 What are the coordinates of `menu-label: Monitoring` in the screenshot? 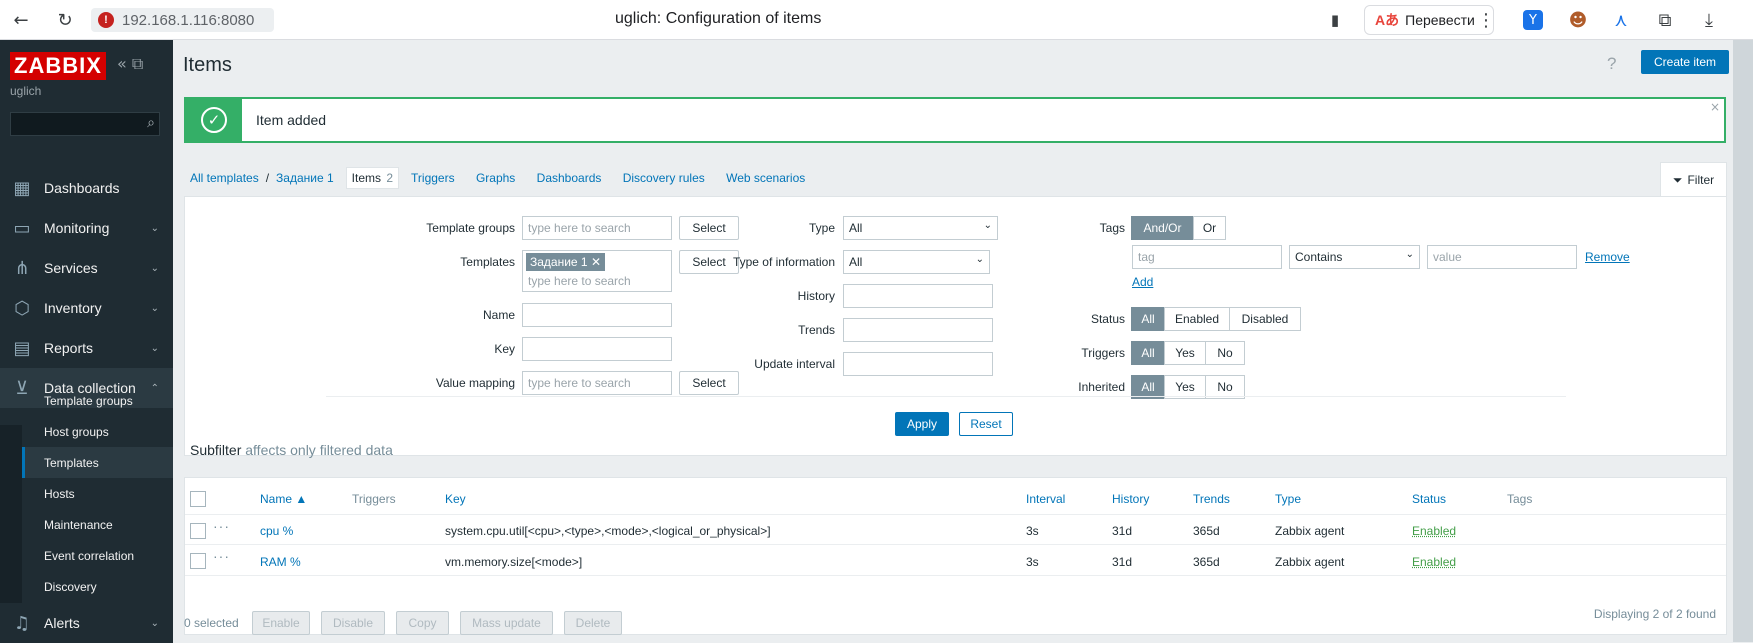 It's located at (77, 228).